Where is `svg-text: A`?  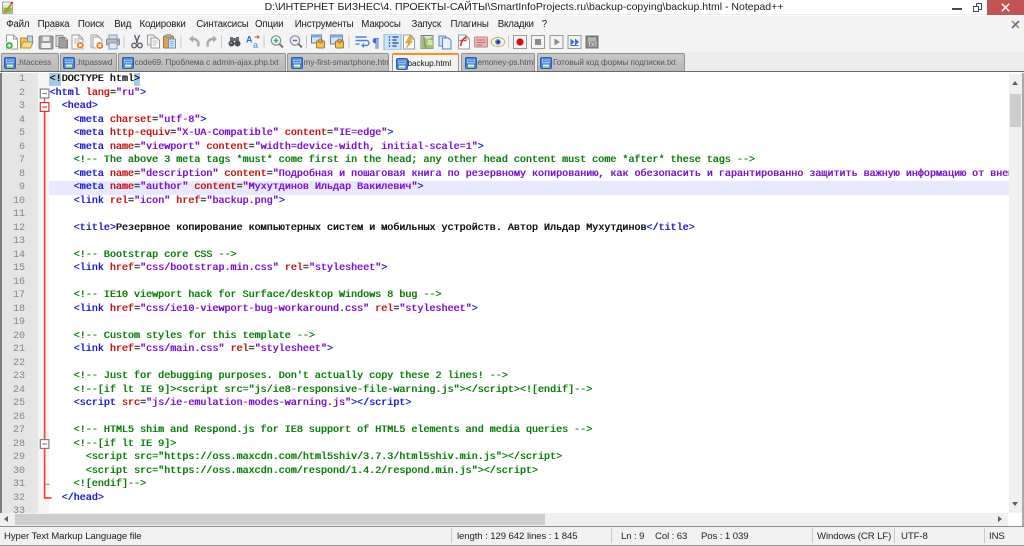 svg-text: A is located at coordinates (249, 40).